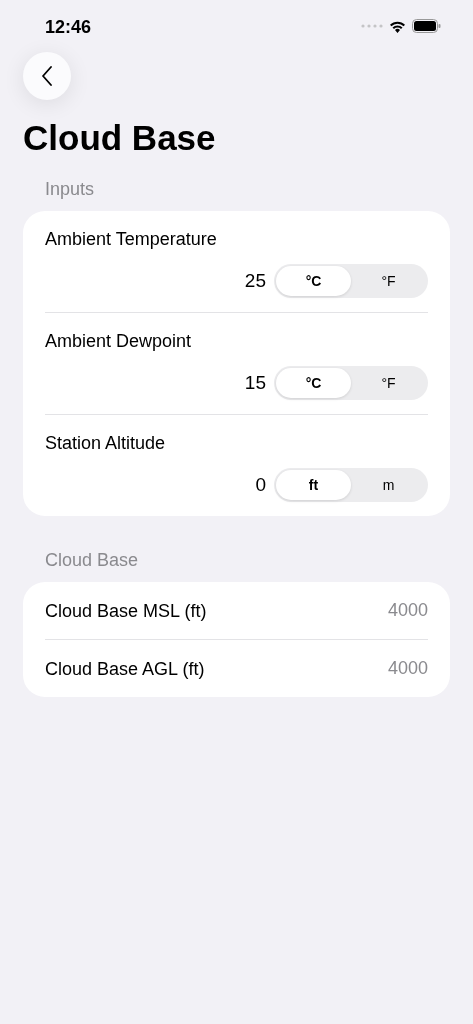 This screenshot has height=1024, width=473. Describe the element at coordinates (125, 668) in the screenshot. I see `result-label: Cloud Base AGL (ft)` at that location.